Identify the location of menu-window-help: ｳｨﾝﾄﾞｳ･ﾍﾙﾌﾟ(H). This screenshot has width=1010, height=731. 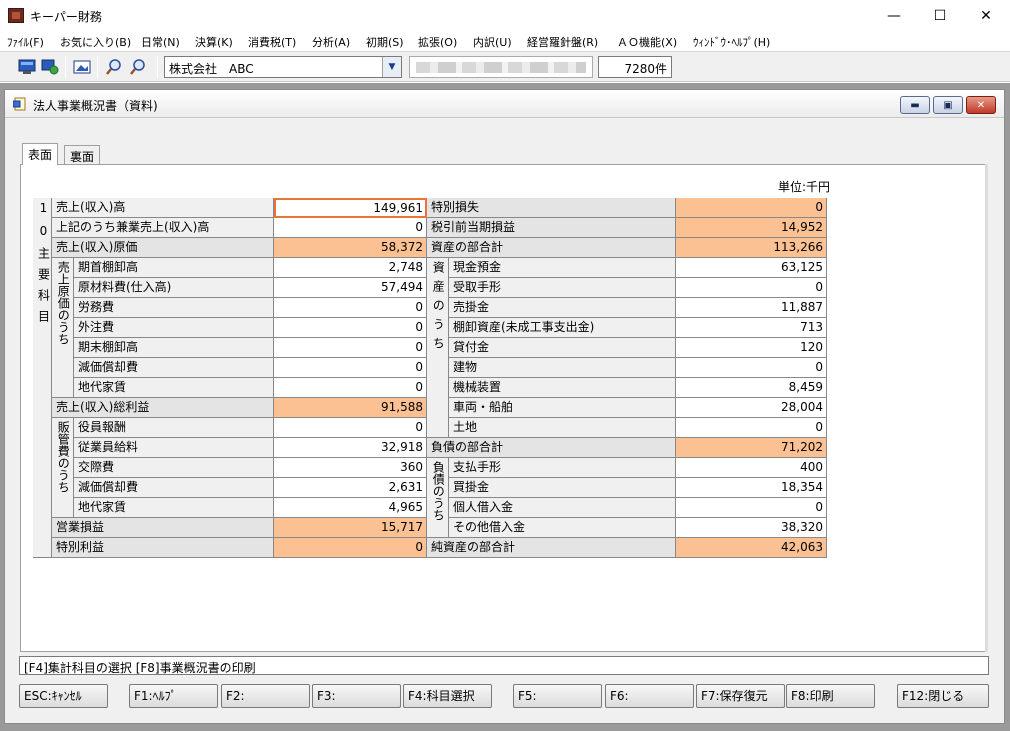
(731, 42).